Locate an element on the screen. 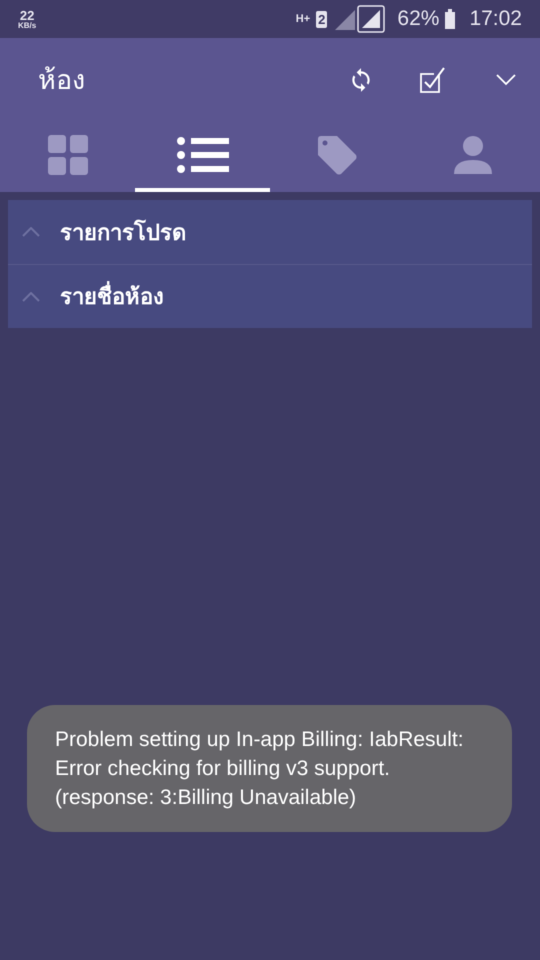  network-speed-unit: KB/s is located at coordinates (27, 26).